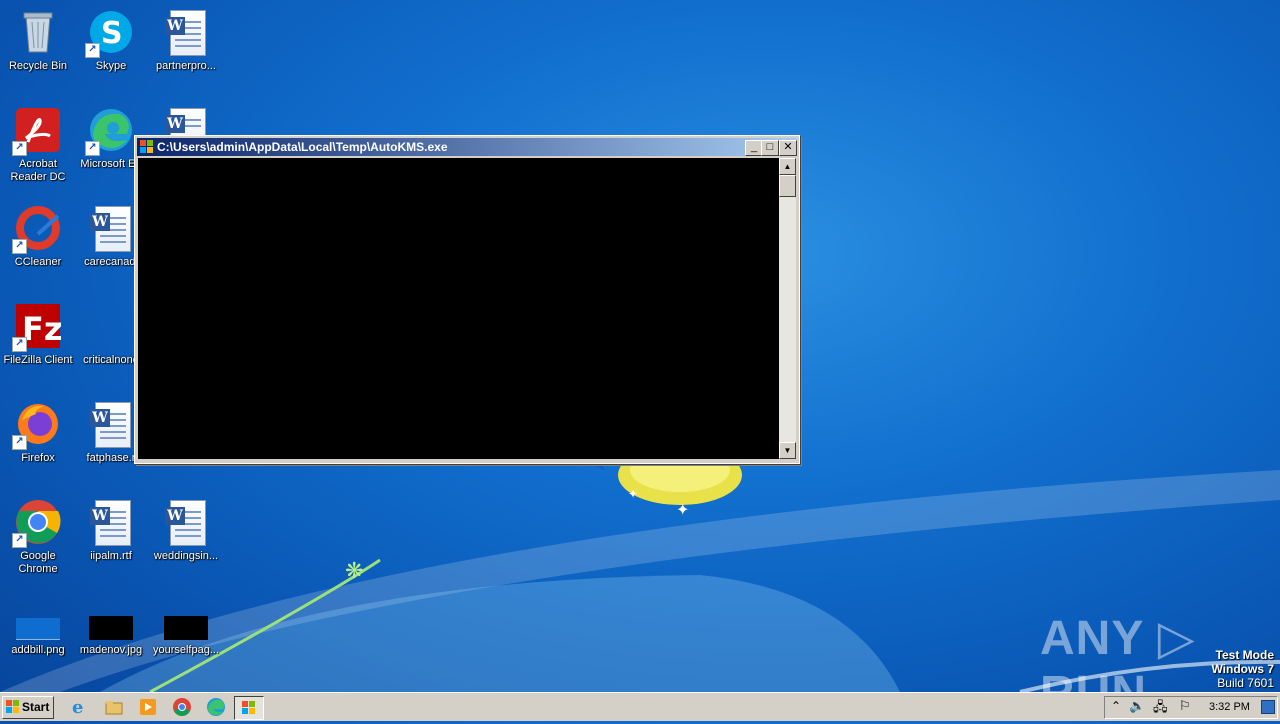  Describe the element at coordinates (37, 425) in the screenshot. I see `firefox-icon: ↗` at that location.